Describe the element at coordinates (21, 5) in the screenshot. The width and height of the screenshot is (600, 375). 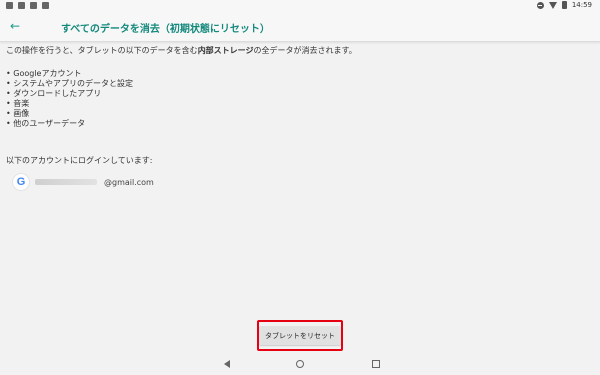
I see `gallery-icon` at that location.